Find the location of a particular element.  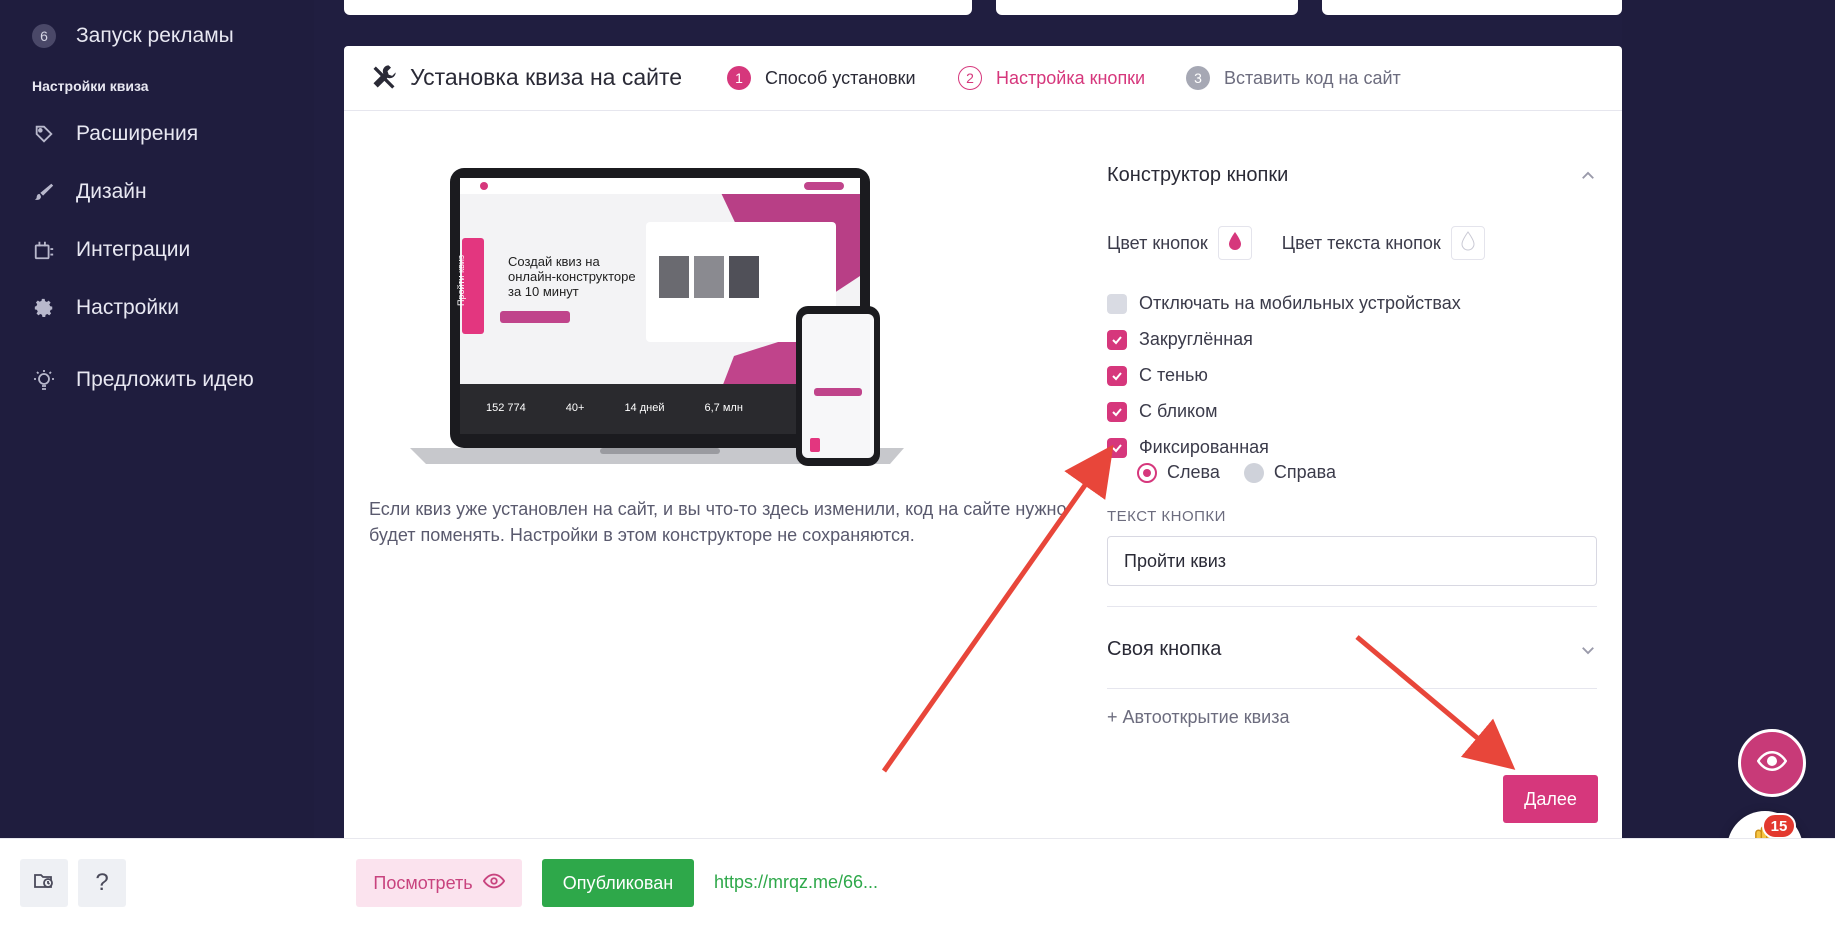

text-color-picker is located at coordinates (1467, 243).